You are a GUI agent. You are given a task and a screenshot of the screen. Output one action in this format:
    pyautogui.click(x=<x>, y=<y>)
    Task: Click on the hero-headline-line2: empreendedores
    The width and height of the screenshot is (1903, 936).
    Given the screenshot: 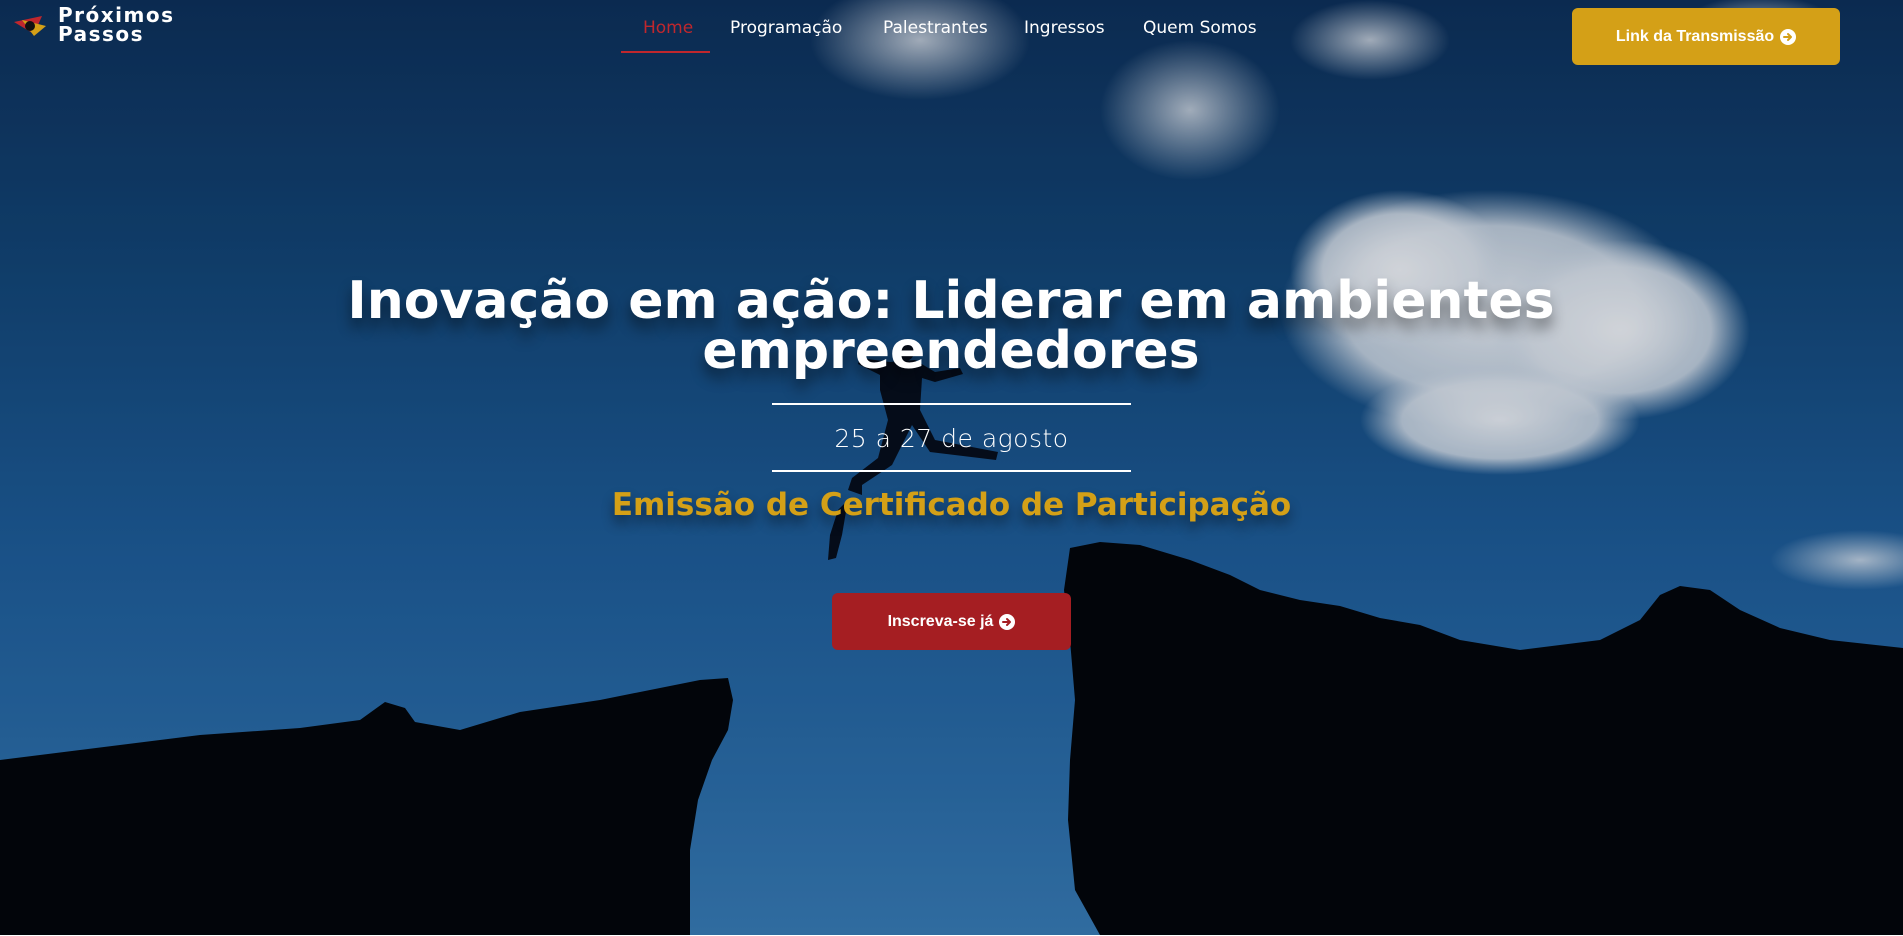 What is the action you would take?
    pyautogui.click(x=951, y=351)
    